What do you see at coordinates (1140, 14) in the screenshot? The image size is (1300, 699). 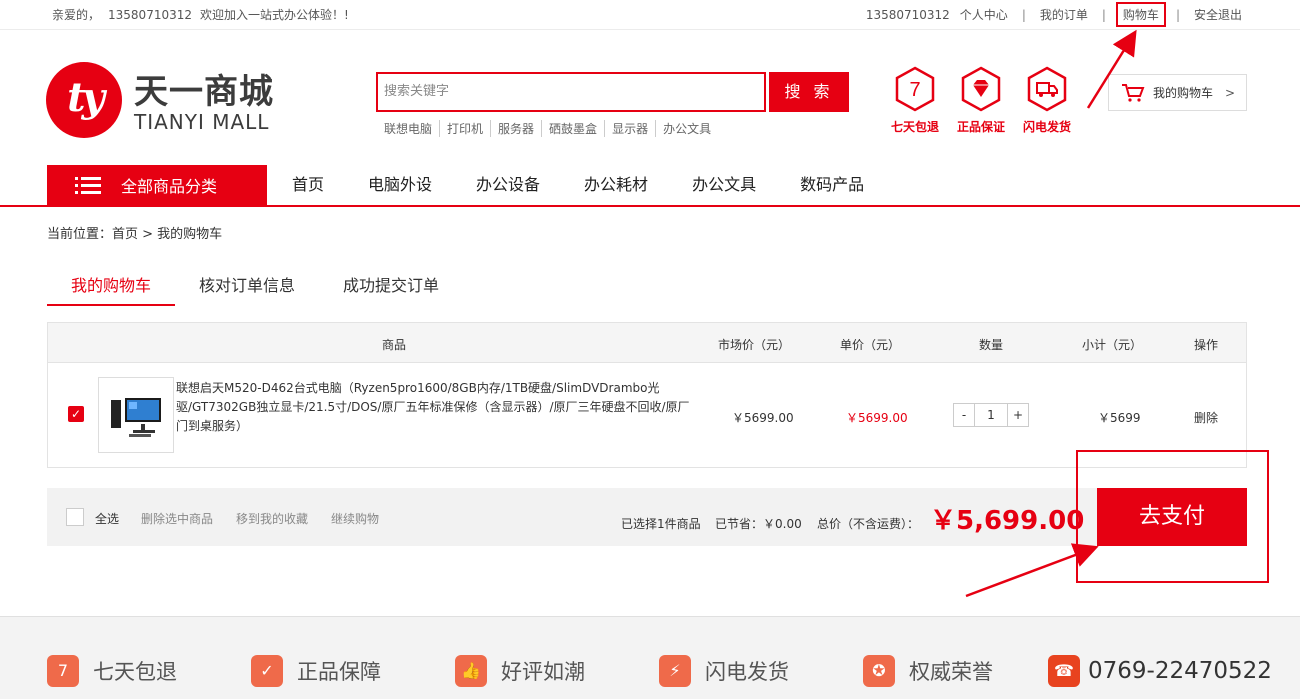 I see `cart-link: 购物车` at bounding box center [1140, 14].